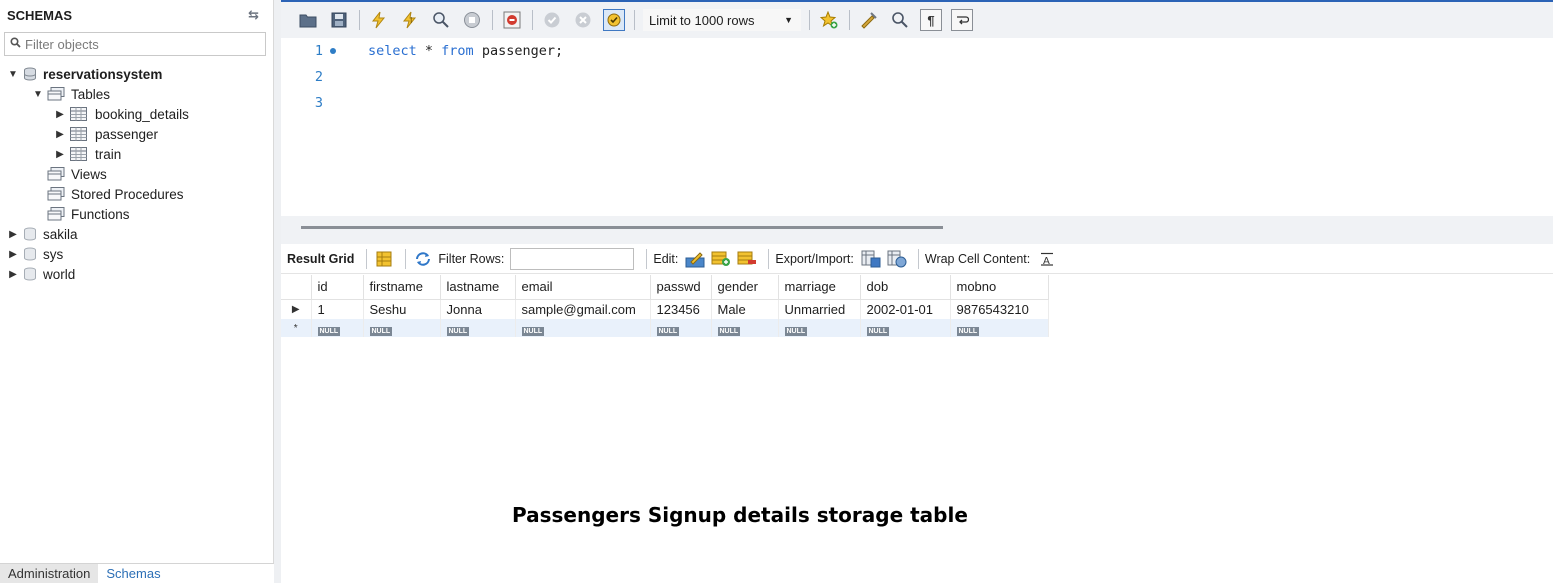  Describe the element at coordinates (42, 234) in the screenshot. I see `tree-db-sakila: ▶ sakila` at that location.